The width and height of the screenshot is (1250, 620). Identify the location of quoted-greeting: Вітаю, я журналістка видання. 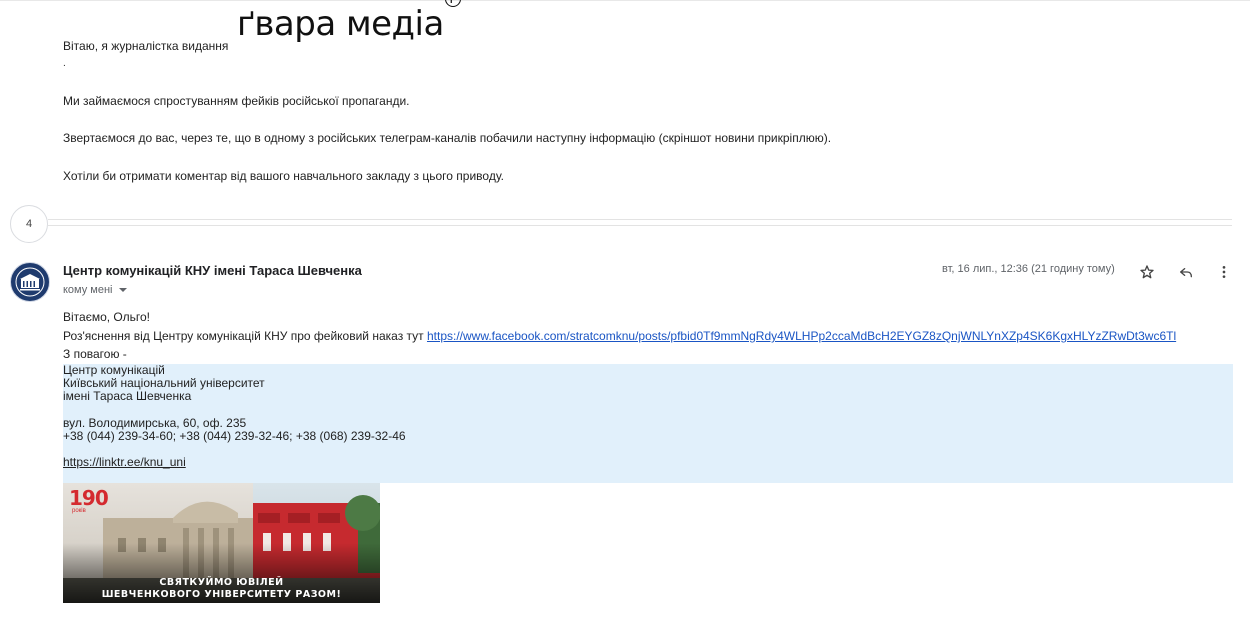
(146, 46).